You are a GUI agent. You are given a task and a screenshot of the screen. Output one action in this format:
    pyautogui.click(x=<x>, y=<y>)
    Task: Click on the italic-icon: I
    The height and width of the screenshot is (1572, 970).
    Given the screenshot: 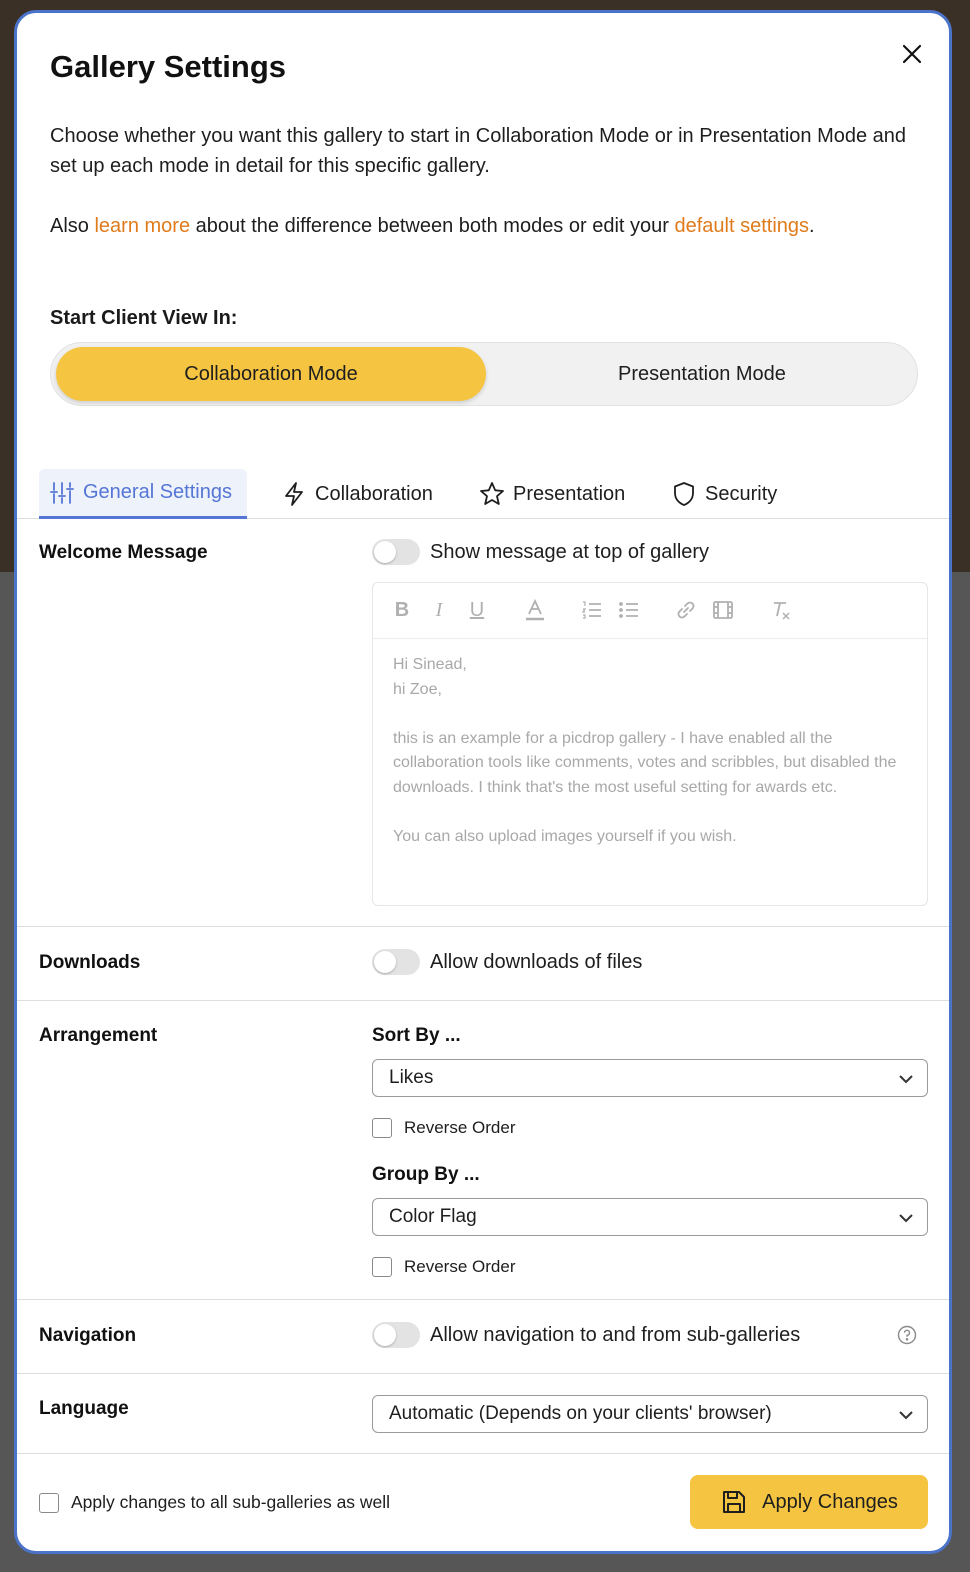 What is the action you would take?
    pyautogui.click(x=439, y=610)
    